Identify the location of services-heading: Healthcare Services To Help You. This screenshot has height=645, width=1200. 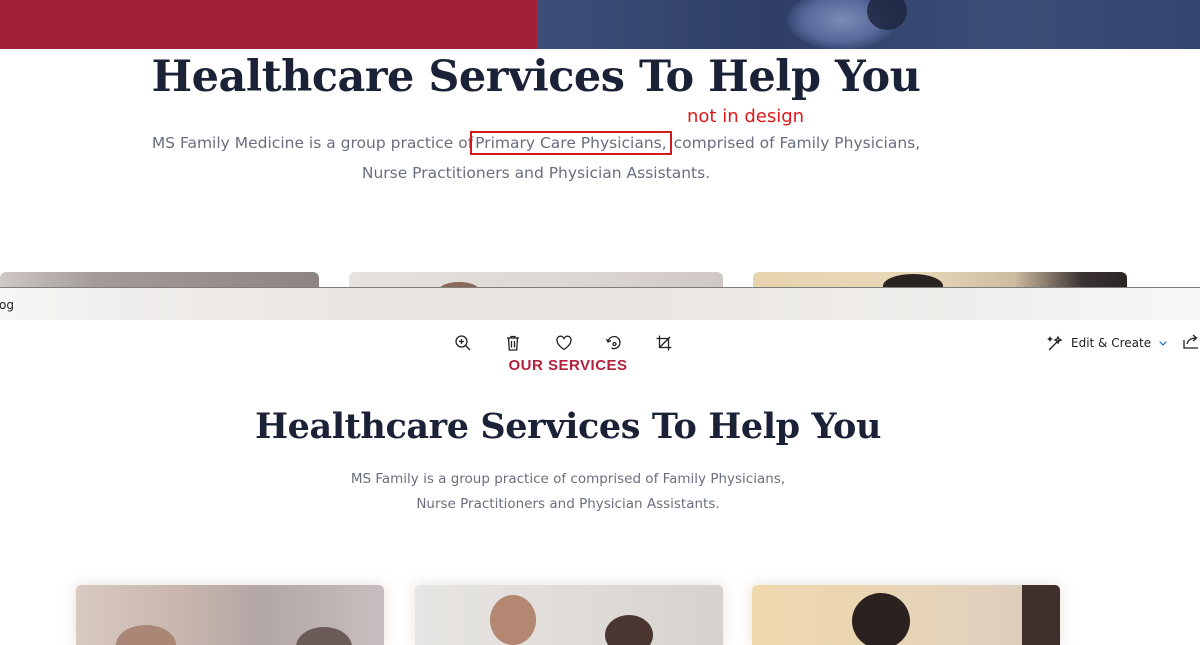
(536, 77).